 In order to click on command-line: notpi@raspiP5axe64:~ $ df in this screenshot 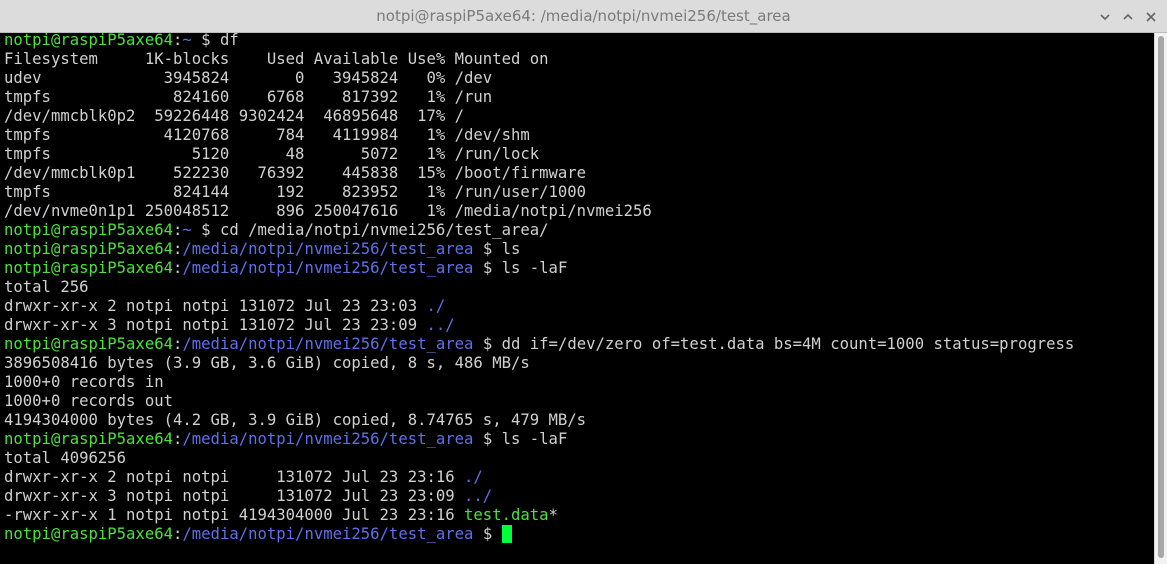, I will do `click(121, 41)`.